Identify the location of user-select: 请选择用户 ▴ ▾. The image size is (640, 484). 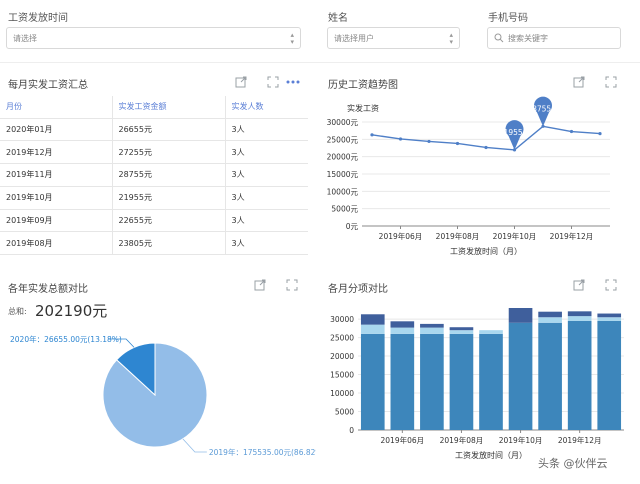
(393, 38).